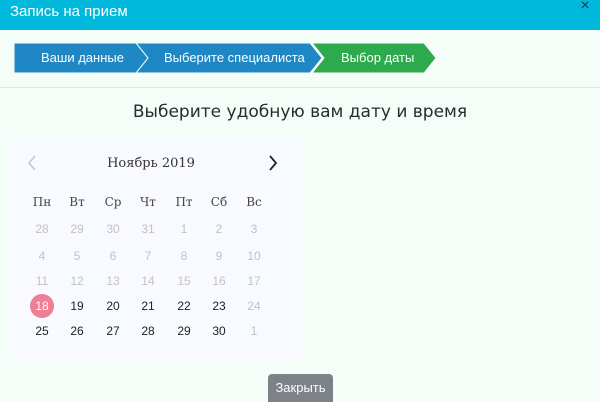 This screenshot has height=402, width=600. I want to click on calendar-day: 17, so click(254, 281).